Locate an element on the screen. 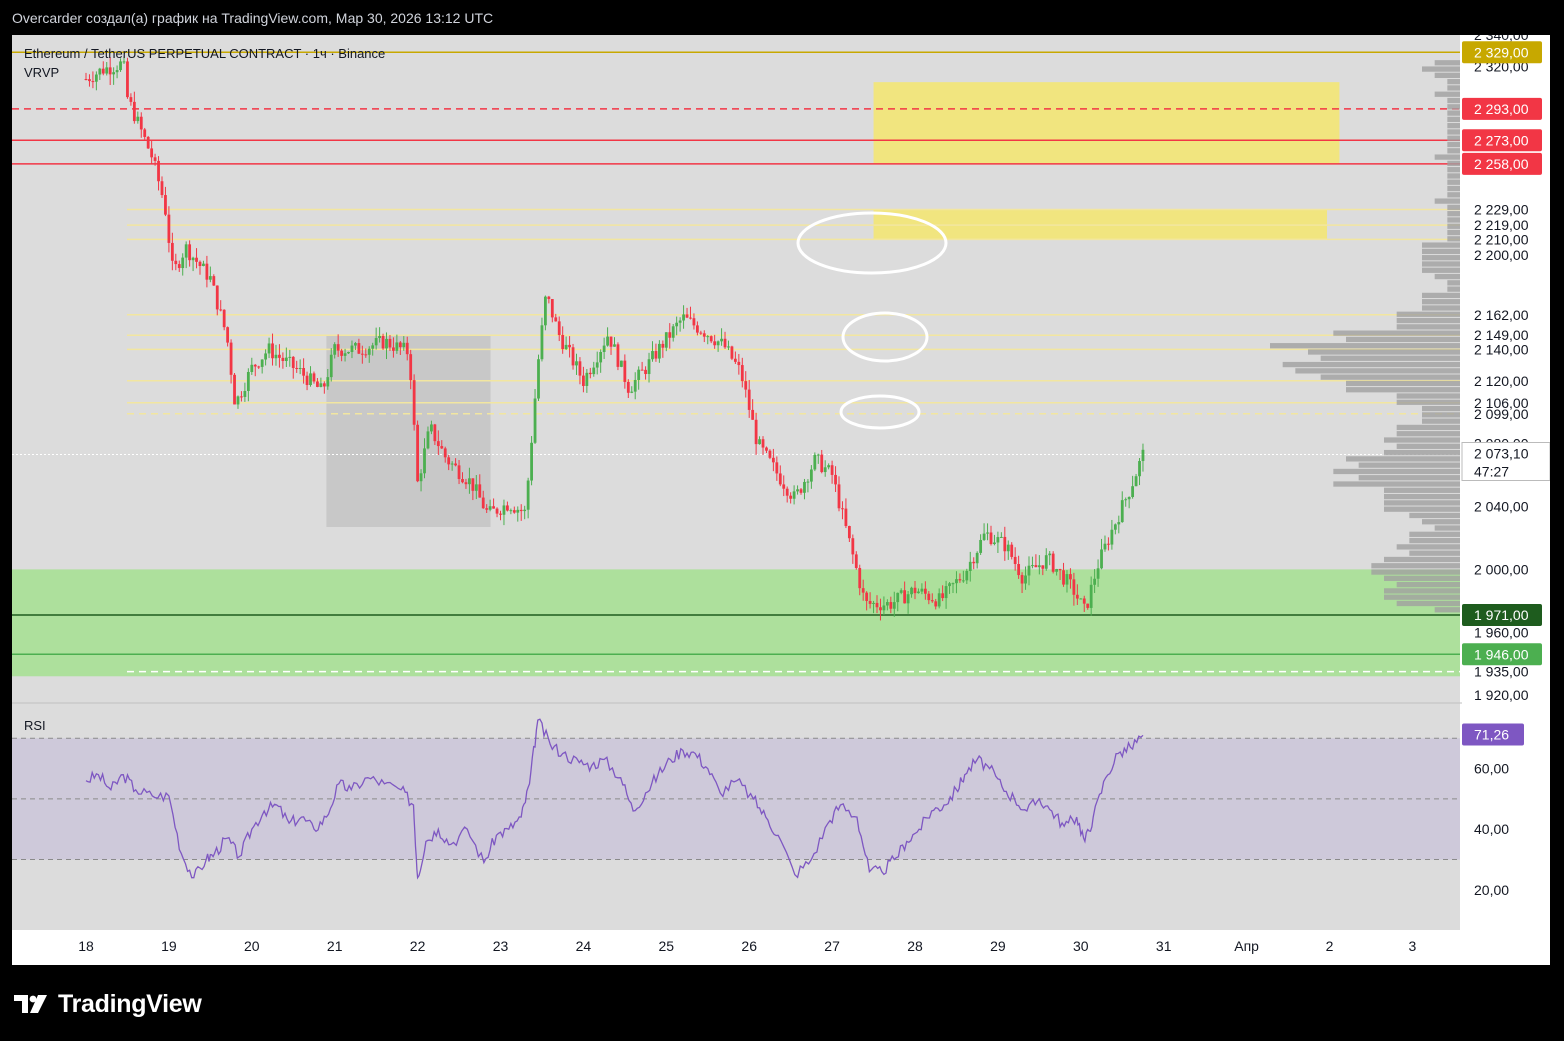  price-tick-label: 1 935,00 is located at coordinates (1501, 672).